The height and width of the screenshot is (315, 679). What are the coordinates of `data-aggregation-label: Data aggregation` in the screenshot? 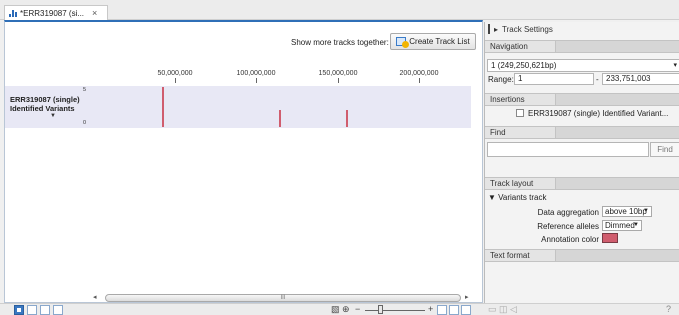 It's located at (568, 212).